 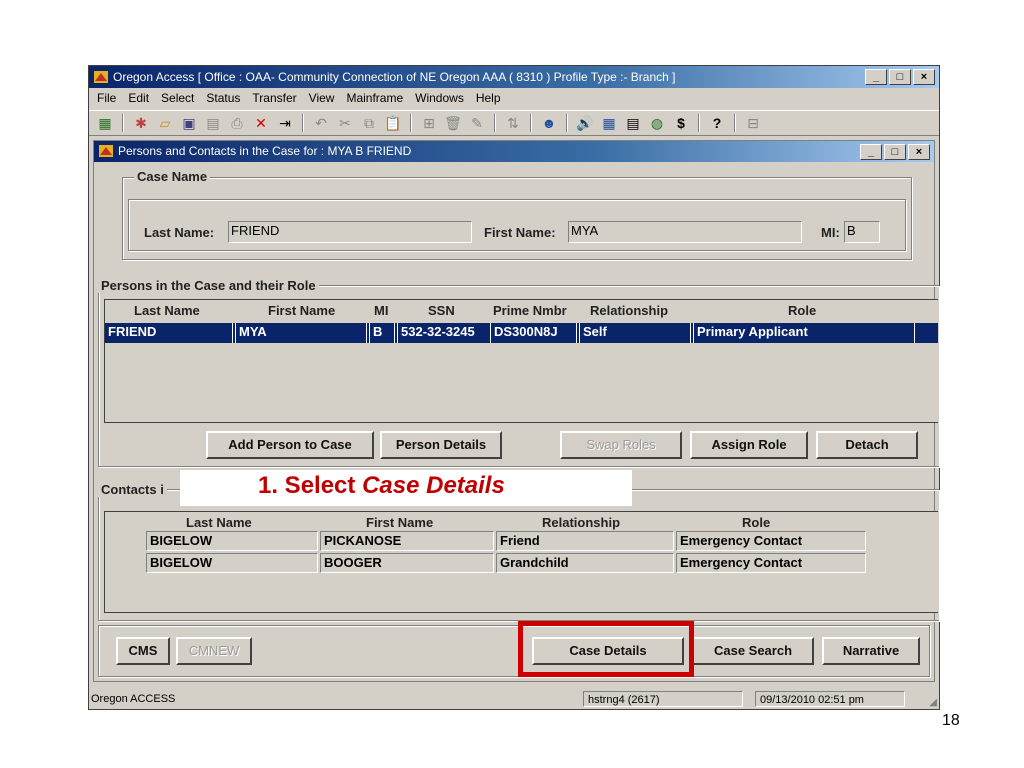 What do you see at coordinates (439, 98) in the screenshot?
I see `menu-windows: Windows` at bounding box center [439, 98].